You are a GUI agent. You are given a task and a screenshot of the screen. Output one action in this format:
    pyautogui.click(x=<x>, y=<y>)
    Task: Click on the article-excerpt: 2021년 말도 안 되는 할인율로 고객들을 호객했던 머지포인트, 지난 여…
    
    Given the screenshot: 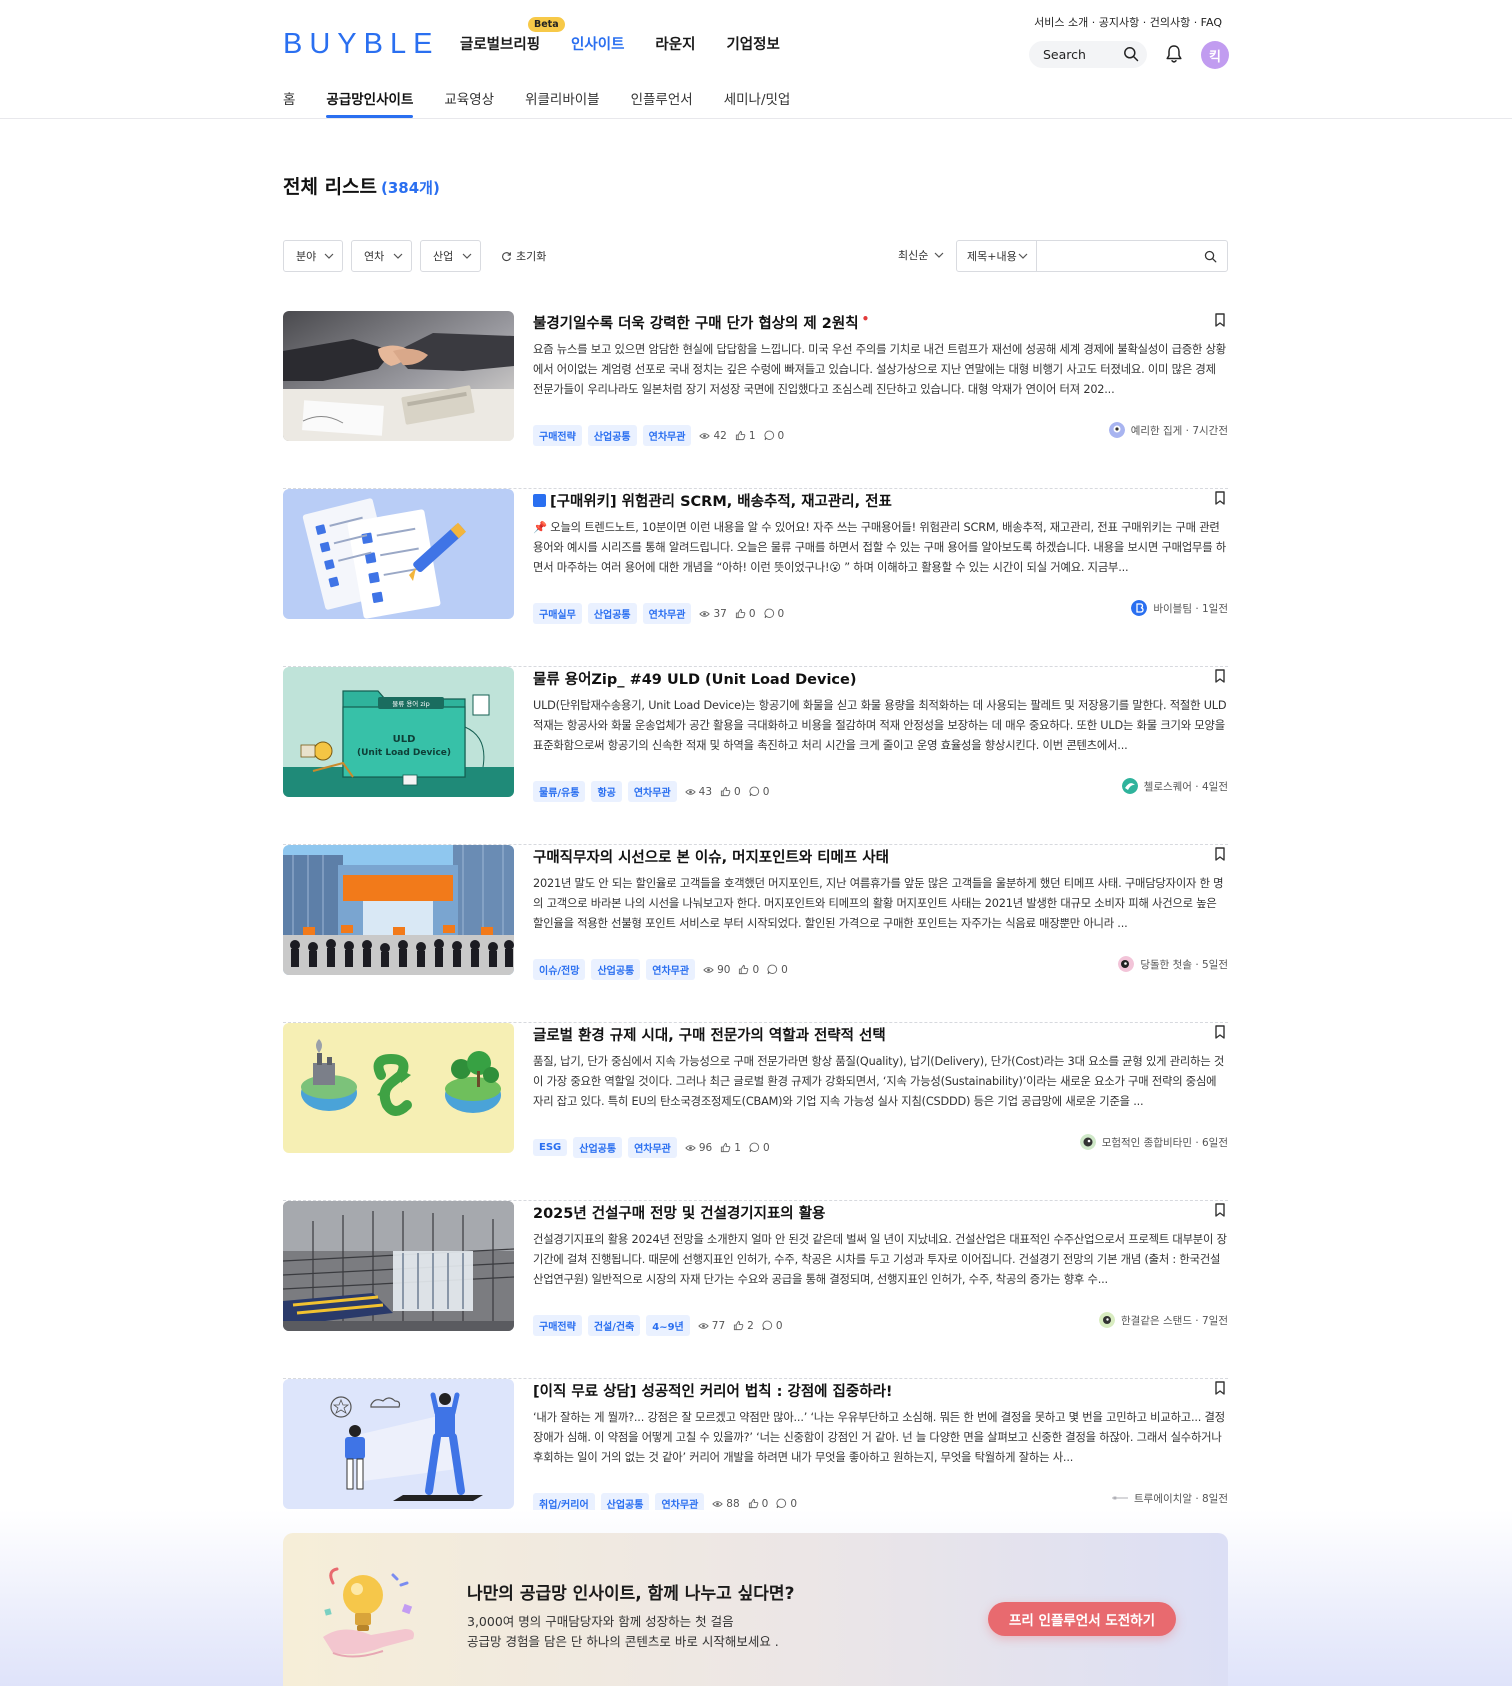 What is the action you would take?
    pyautogui.click(x=878, y=903)
    